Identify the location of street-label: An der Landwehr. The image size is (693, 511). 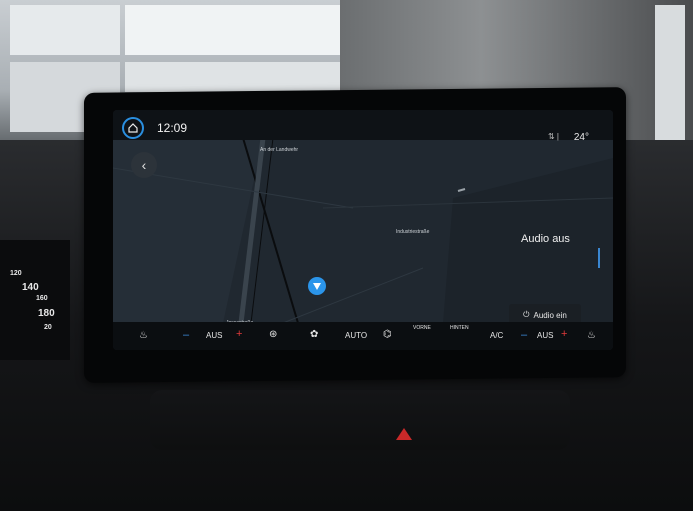
(279, 150).